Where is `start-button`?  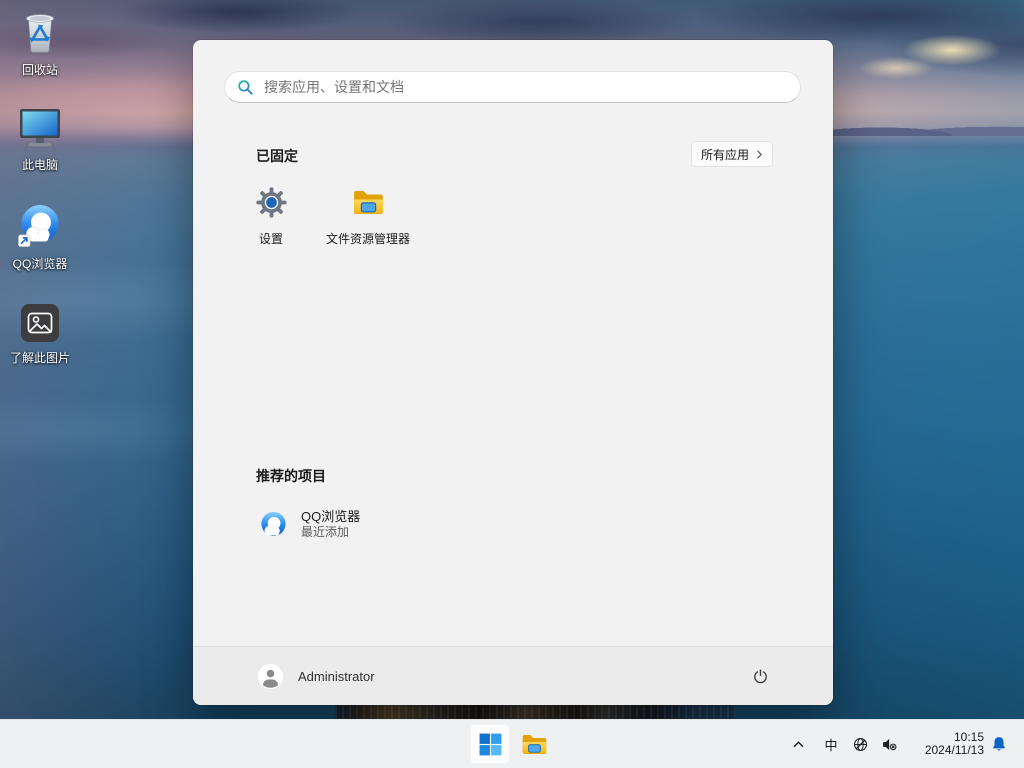 start-button is located at coordinates (490, 744).